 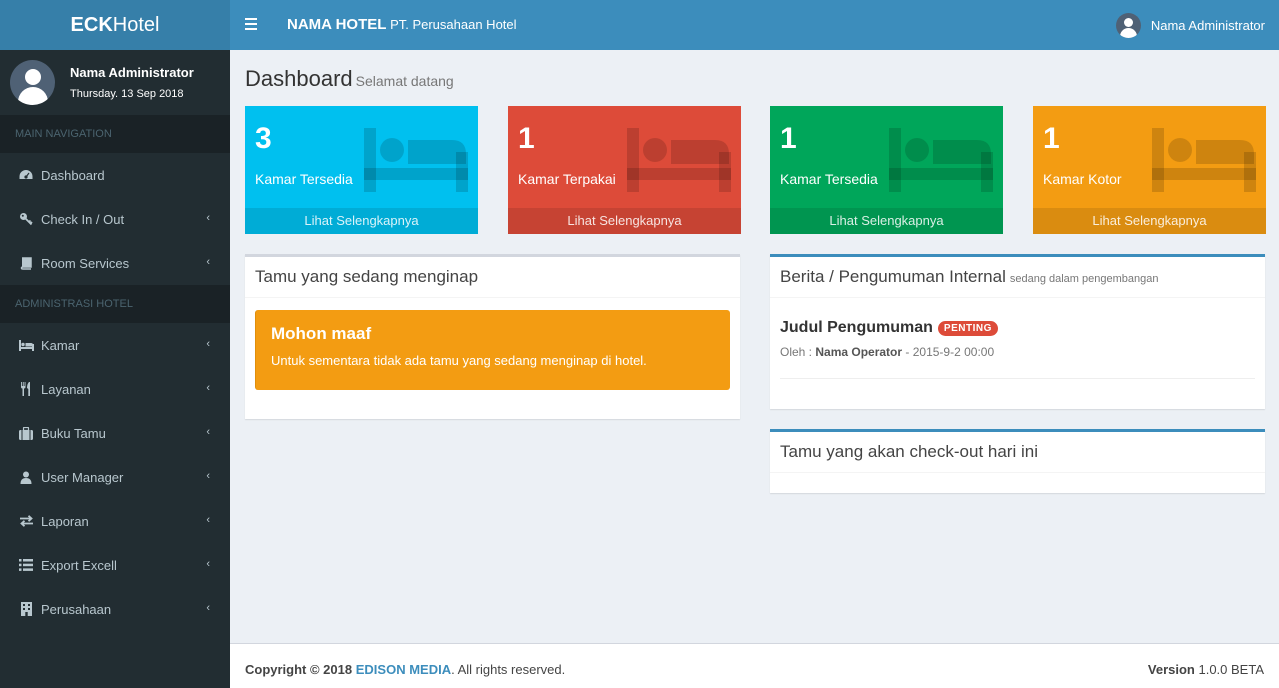 What do you see at coordinates (60, 345) in the screenshot?
I see `sidebar-item-label: Kamar` at bounding box center [60, 345].